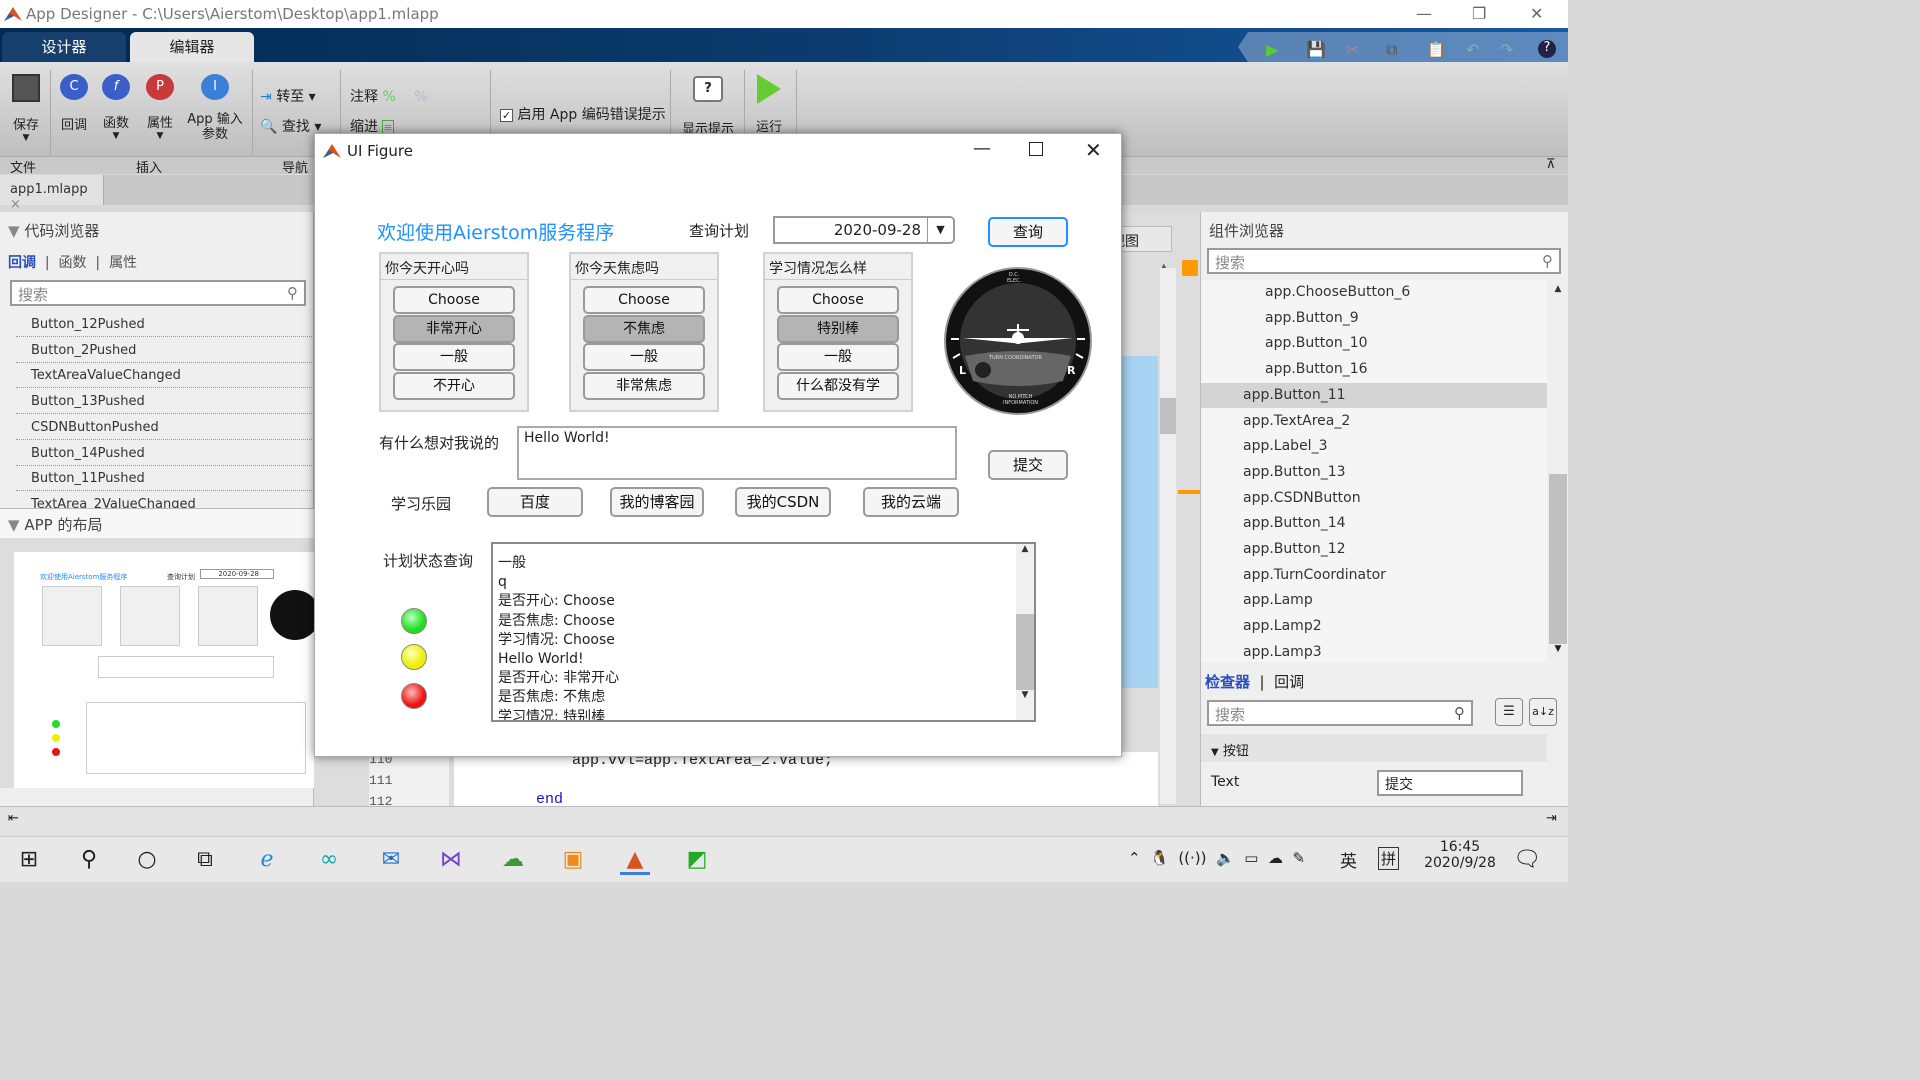 Image resolution: width=1920 pixels, height=1080 pixels. Describe the element at coordinates (583, 114) in the screenshot. I see `enable-lint-checkbox: ✓ 启用 App 编码错误提示` at that location.